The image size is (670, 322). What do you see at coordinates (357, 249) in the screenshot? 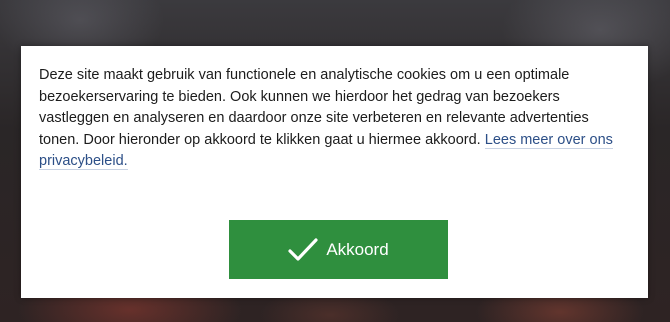
I see `accept-button-label: Akkoord` at bounding box center [357, 249].